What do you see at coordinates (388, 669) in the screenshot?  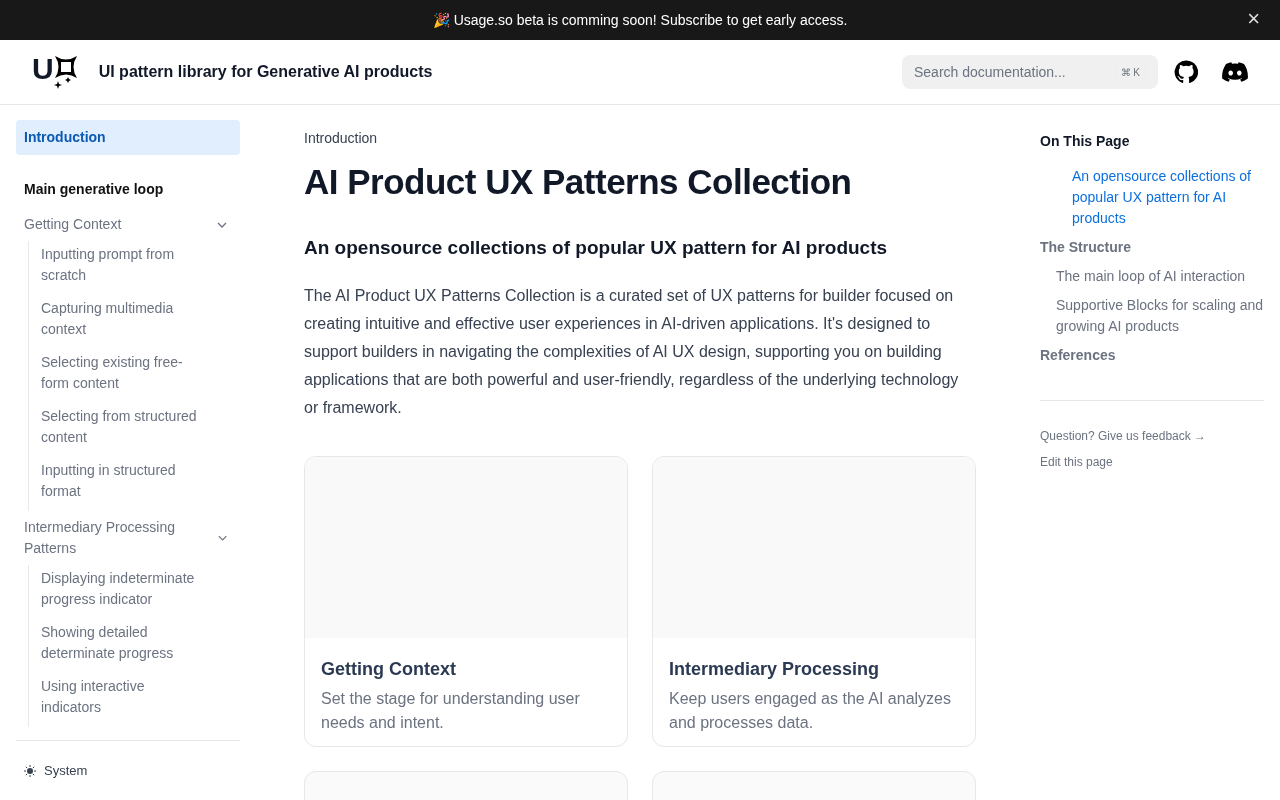 I see `card-title: Getting Context` at bounding box center [388, 669].